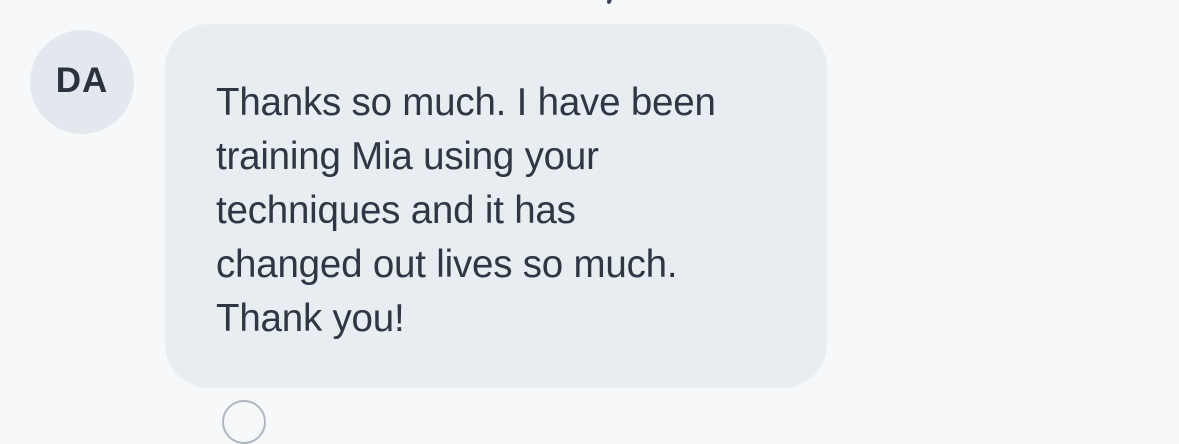  I want to click on avatar-initials: DA, so click(82, 80).